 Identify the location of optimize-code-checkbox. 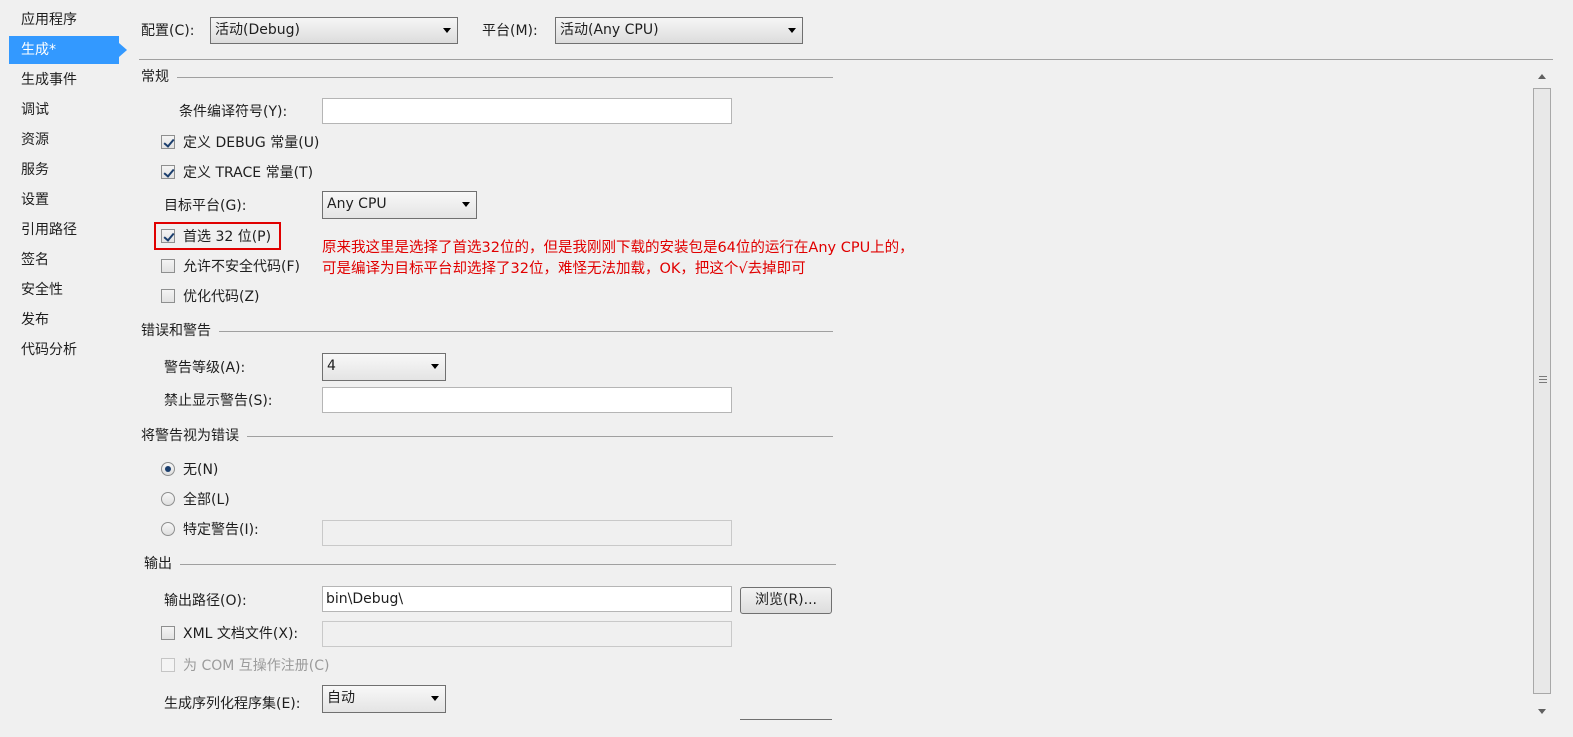
(168, 296).